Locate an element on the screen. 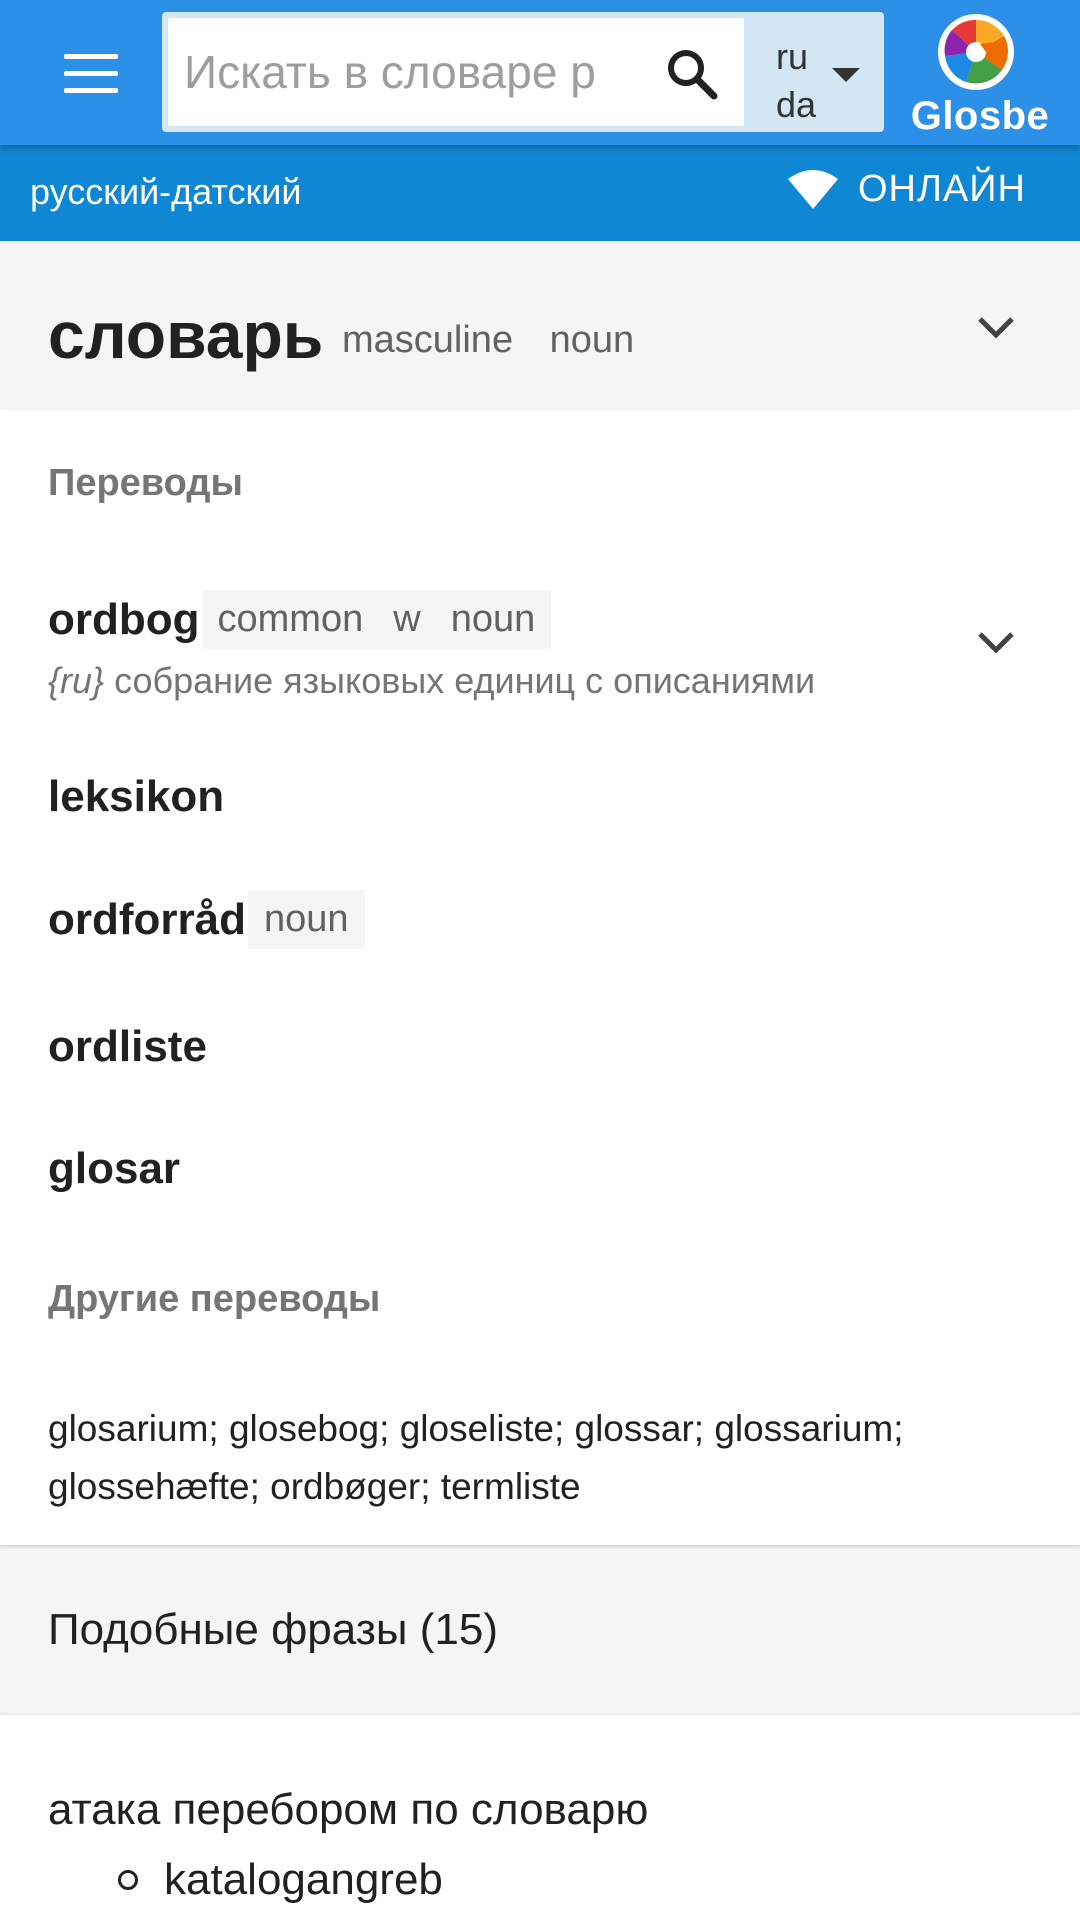 The image size is (1080, 1920). gender-tag: masculine is located at coordinates (428, 340).